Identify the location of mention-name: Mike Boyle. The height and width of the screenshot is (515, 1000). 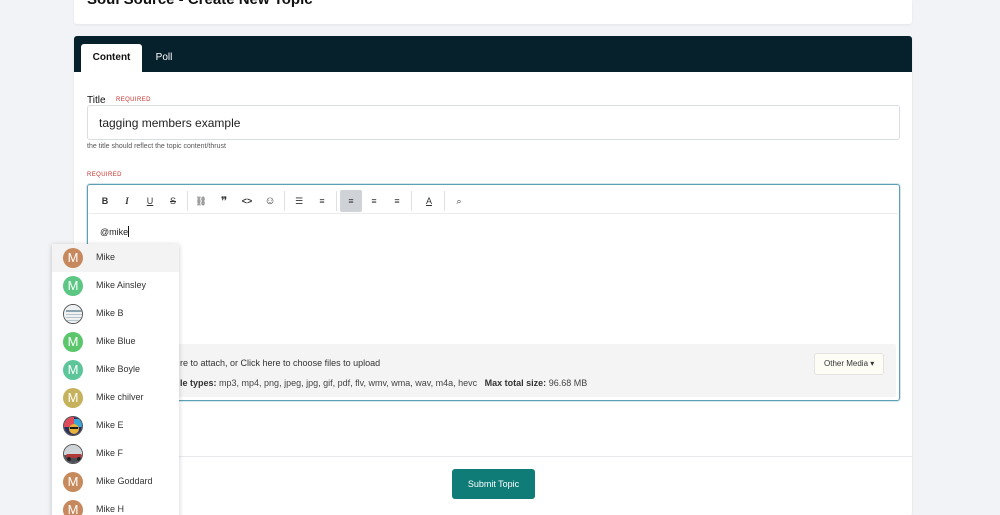
(118, 369).